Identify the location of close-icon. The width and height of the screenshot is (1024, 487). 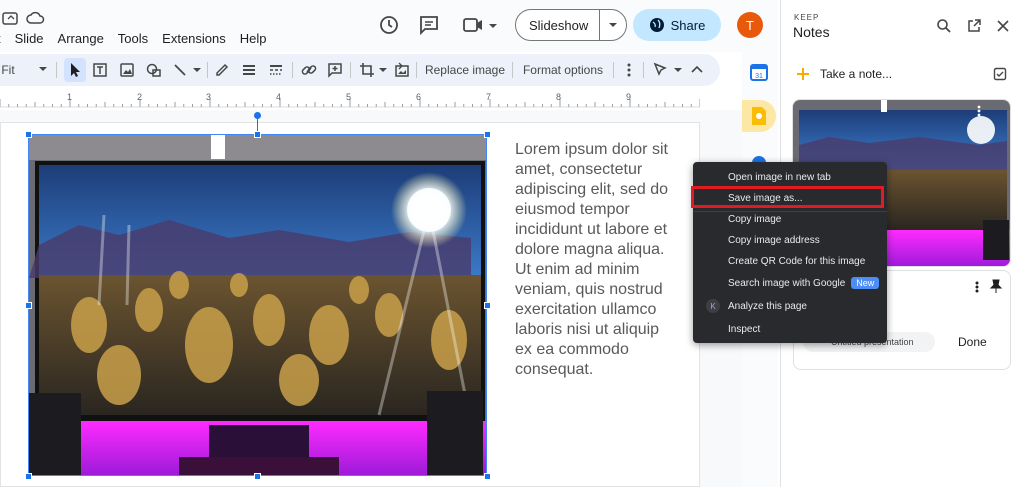
(1003, 26).